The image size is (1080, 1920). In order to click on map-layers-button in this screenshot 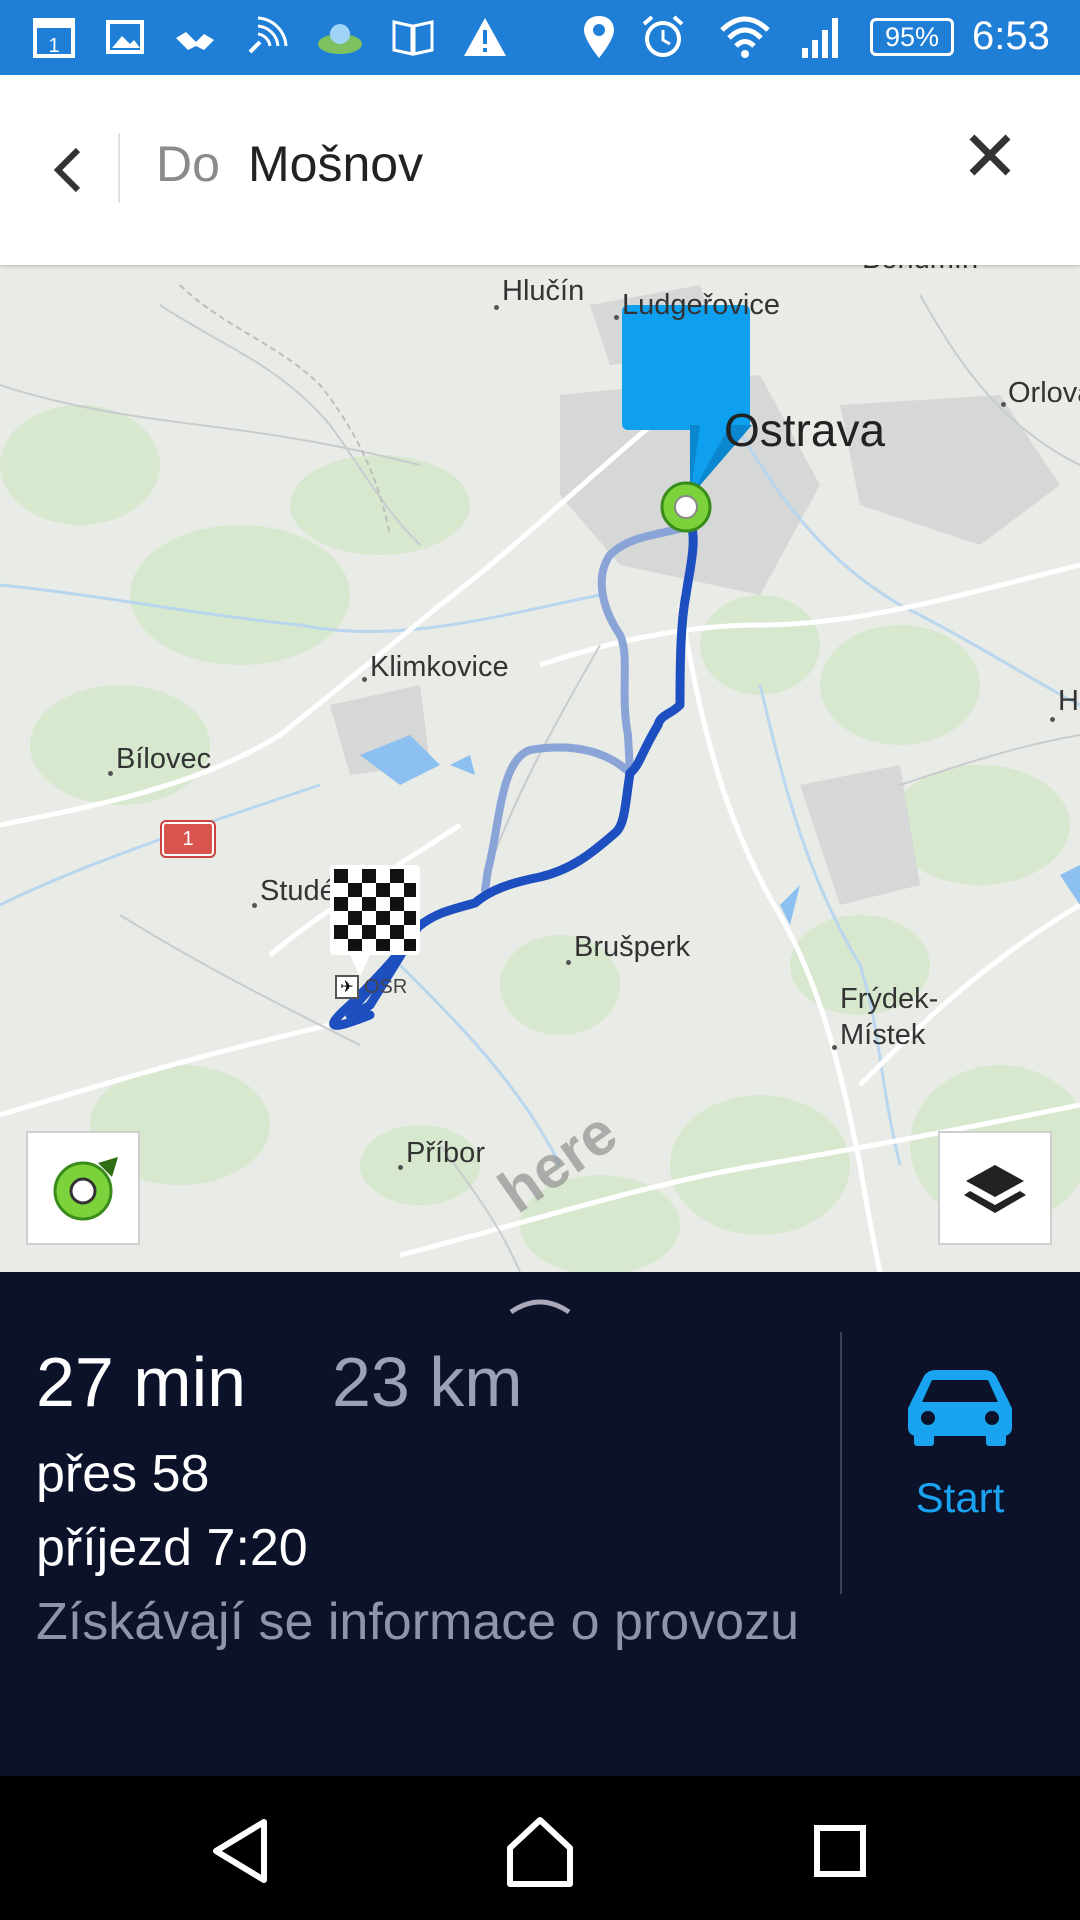, I will do `click(995, 1188)`.